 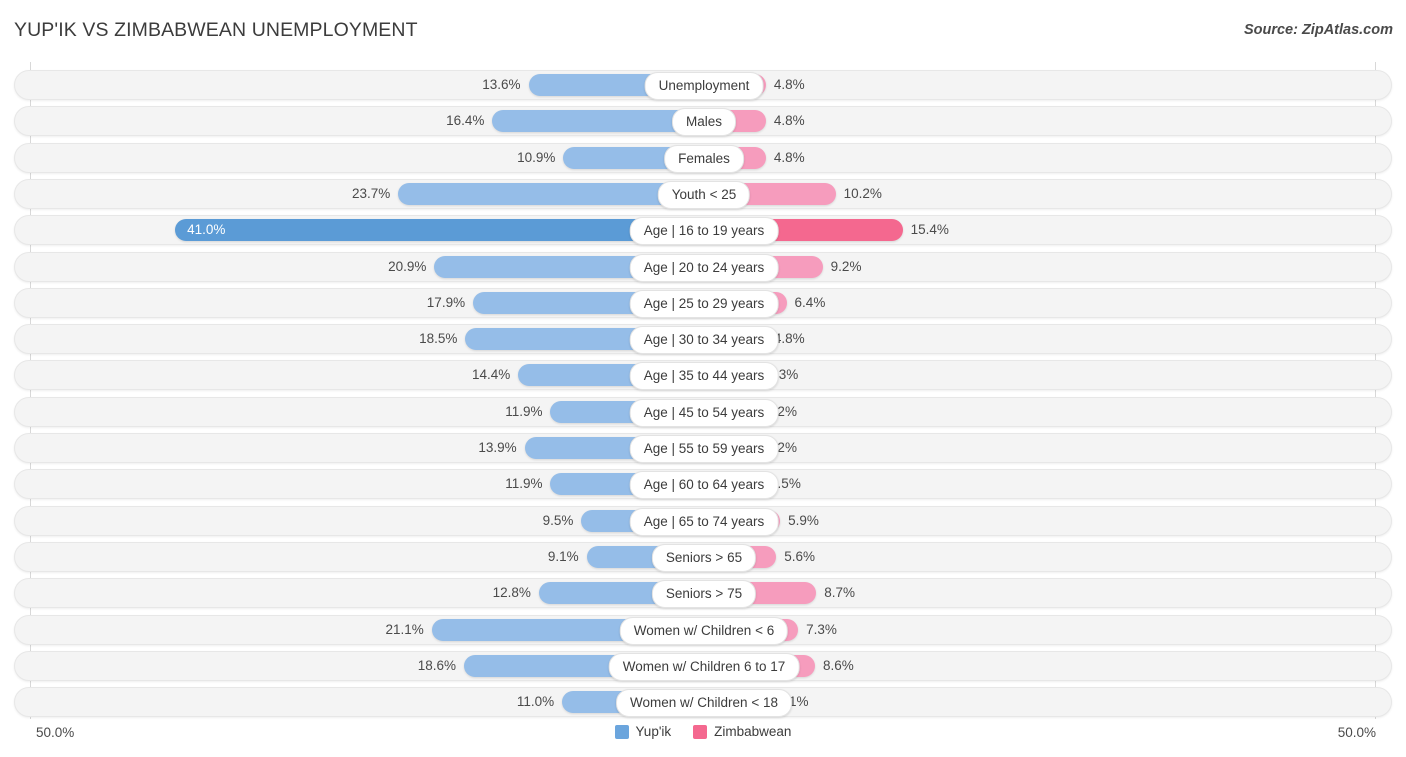 I want to click on table-row: 14.4% 4.3% Age | 35 to 44 years, so click(x=703, y=375).